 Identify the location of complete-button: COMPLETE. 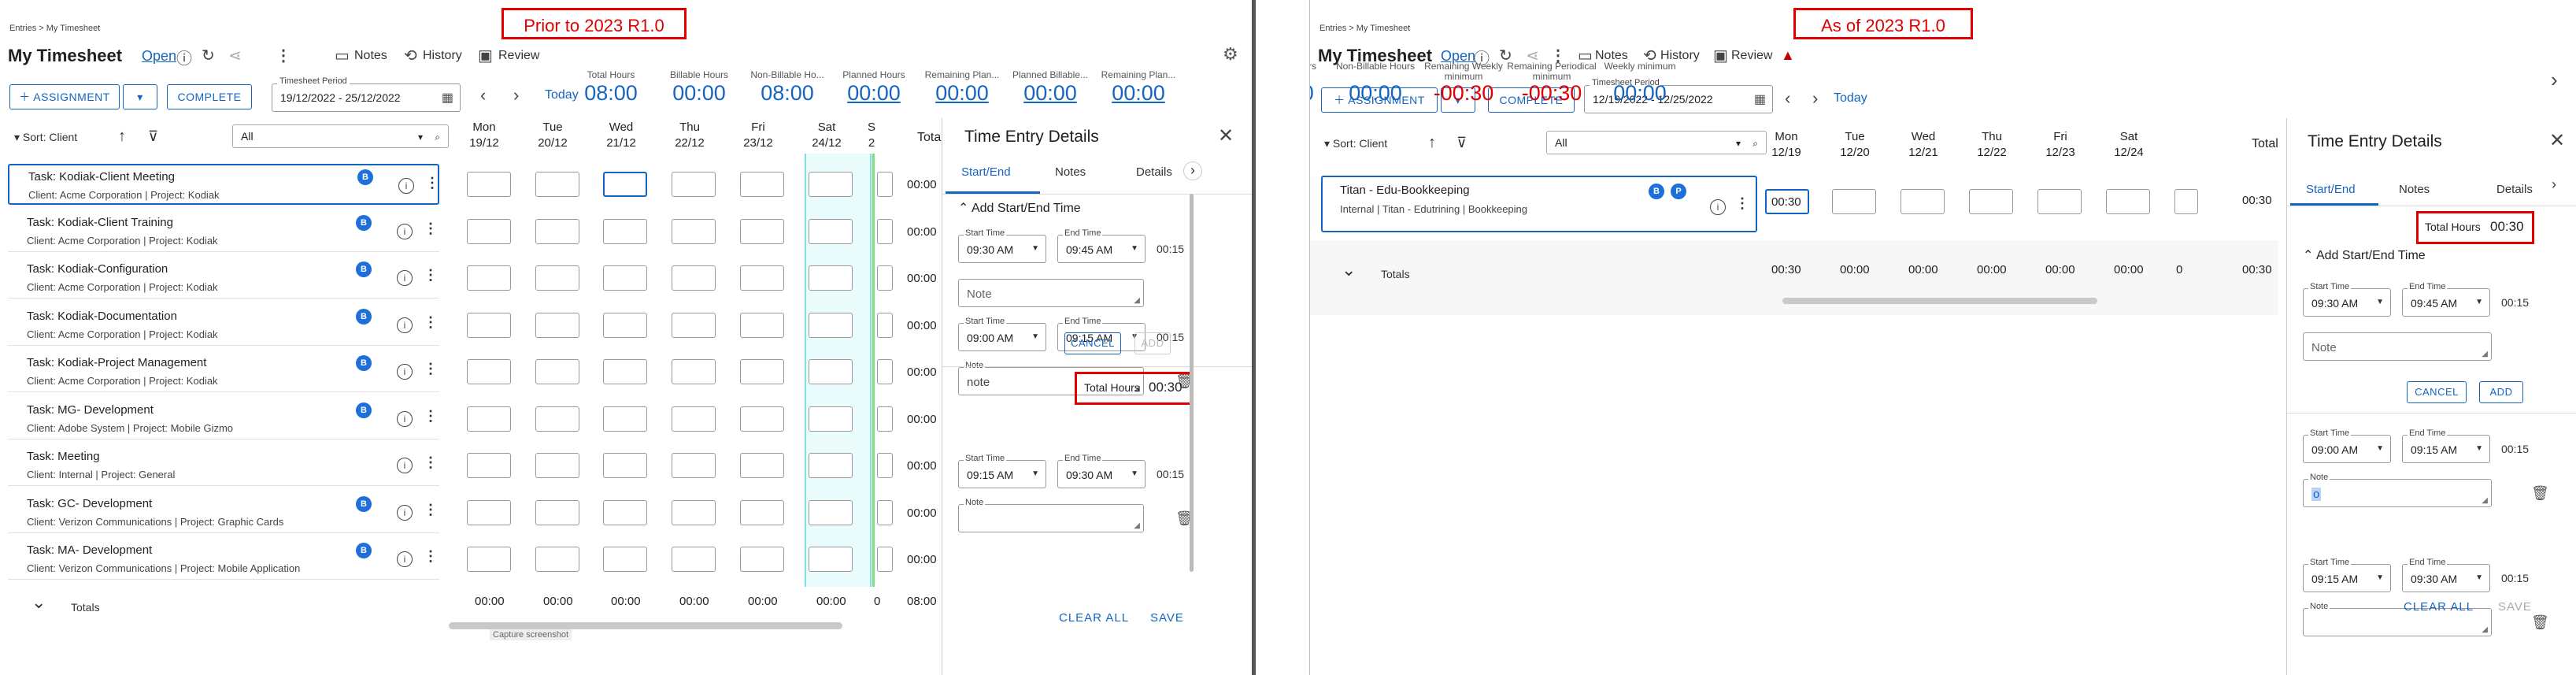
(209, 96).